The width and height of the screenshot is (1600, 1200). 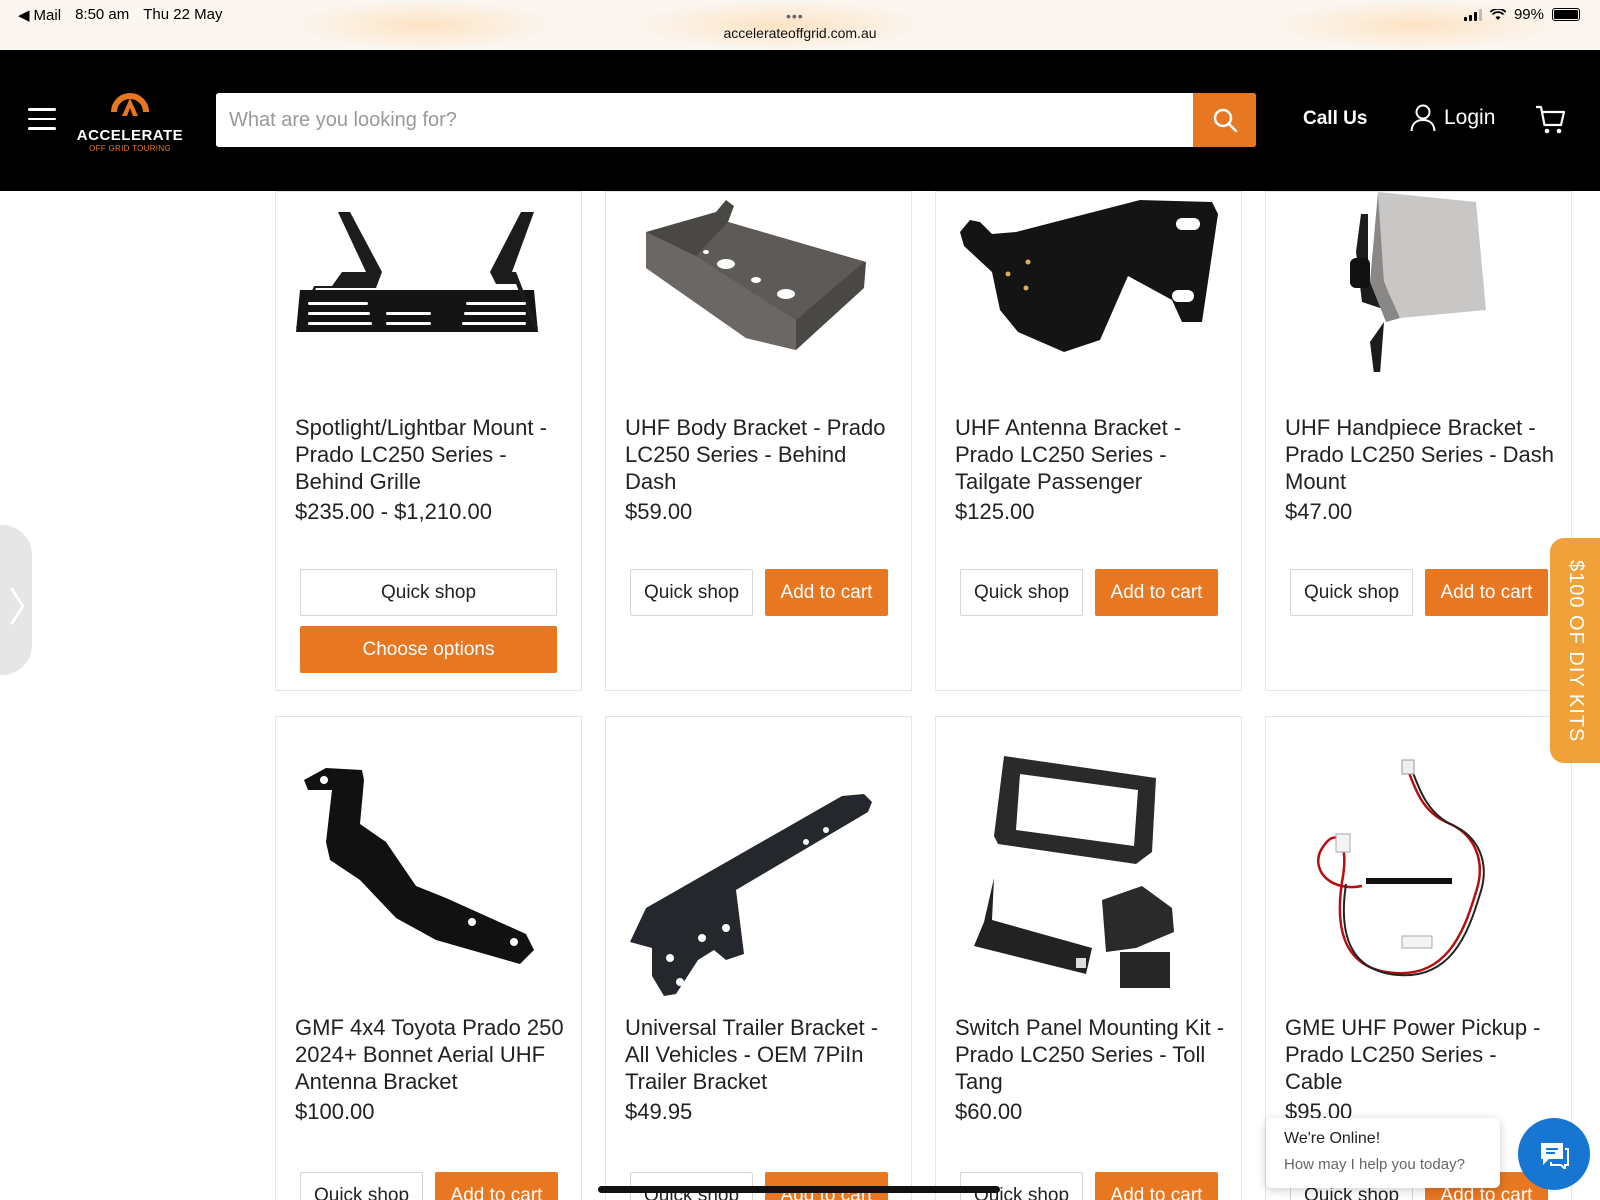 What do you see at coordinates (428, 649) in the screenshot?
I see `choose-options-button: Choose options` at bounding box center [428, 649].